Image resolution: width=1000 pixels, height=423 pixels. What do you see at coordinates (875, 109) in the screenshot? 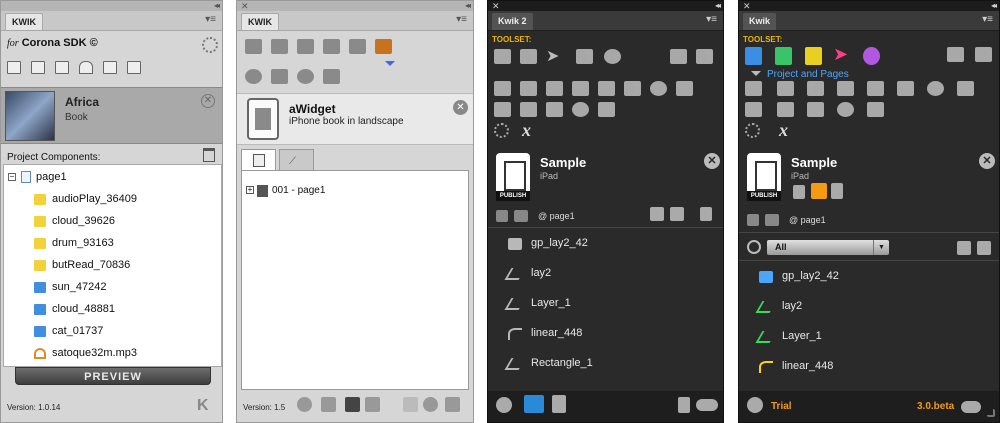
I see `layers-icon` at bounding box center [875, 109].